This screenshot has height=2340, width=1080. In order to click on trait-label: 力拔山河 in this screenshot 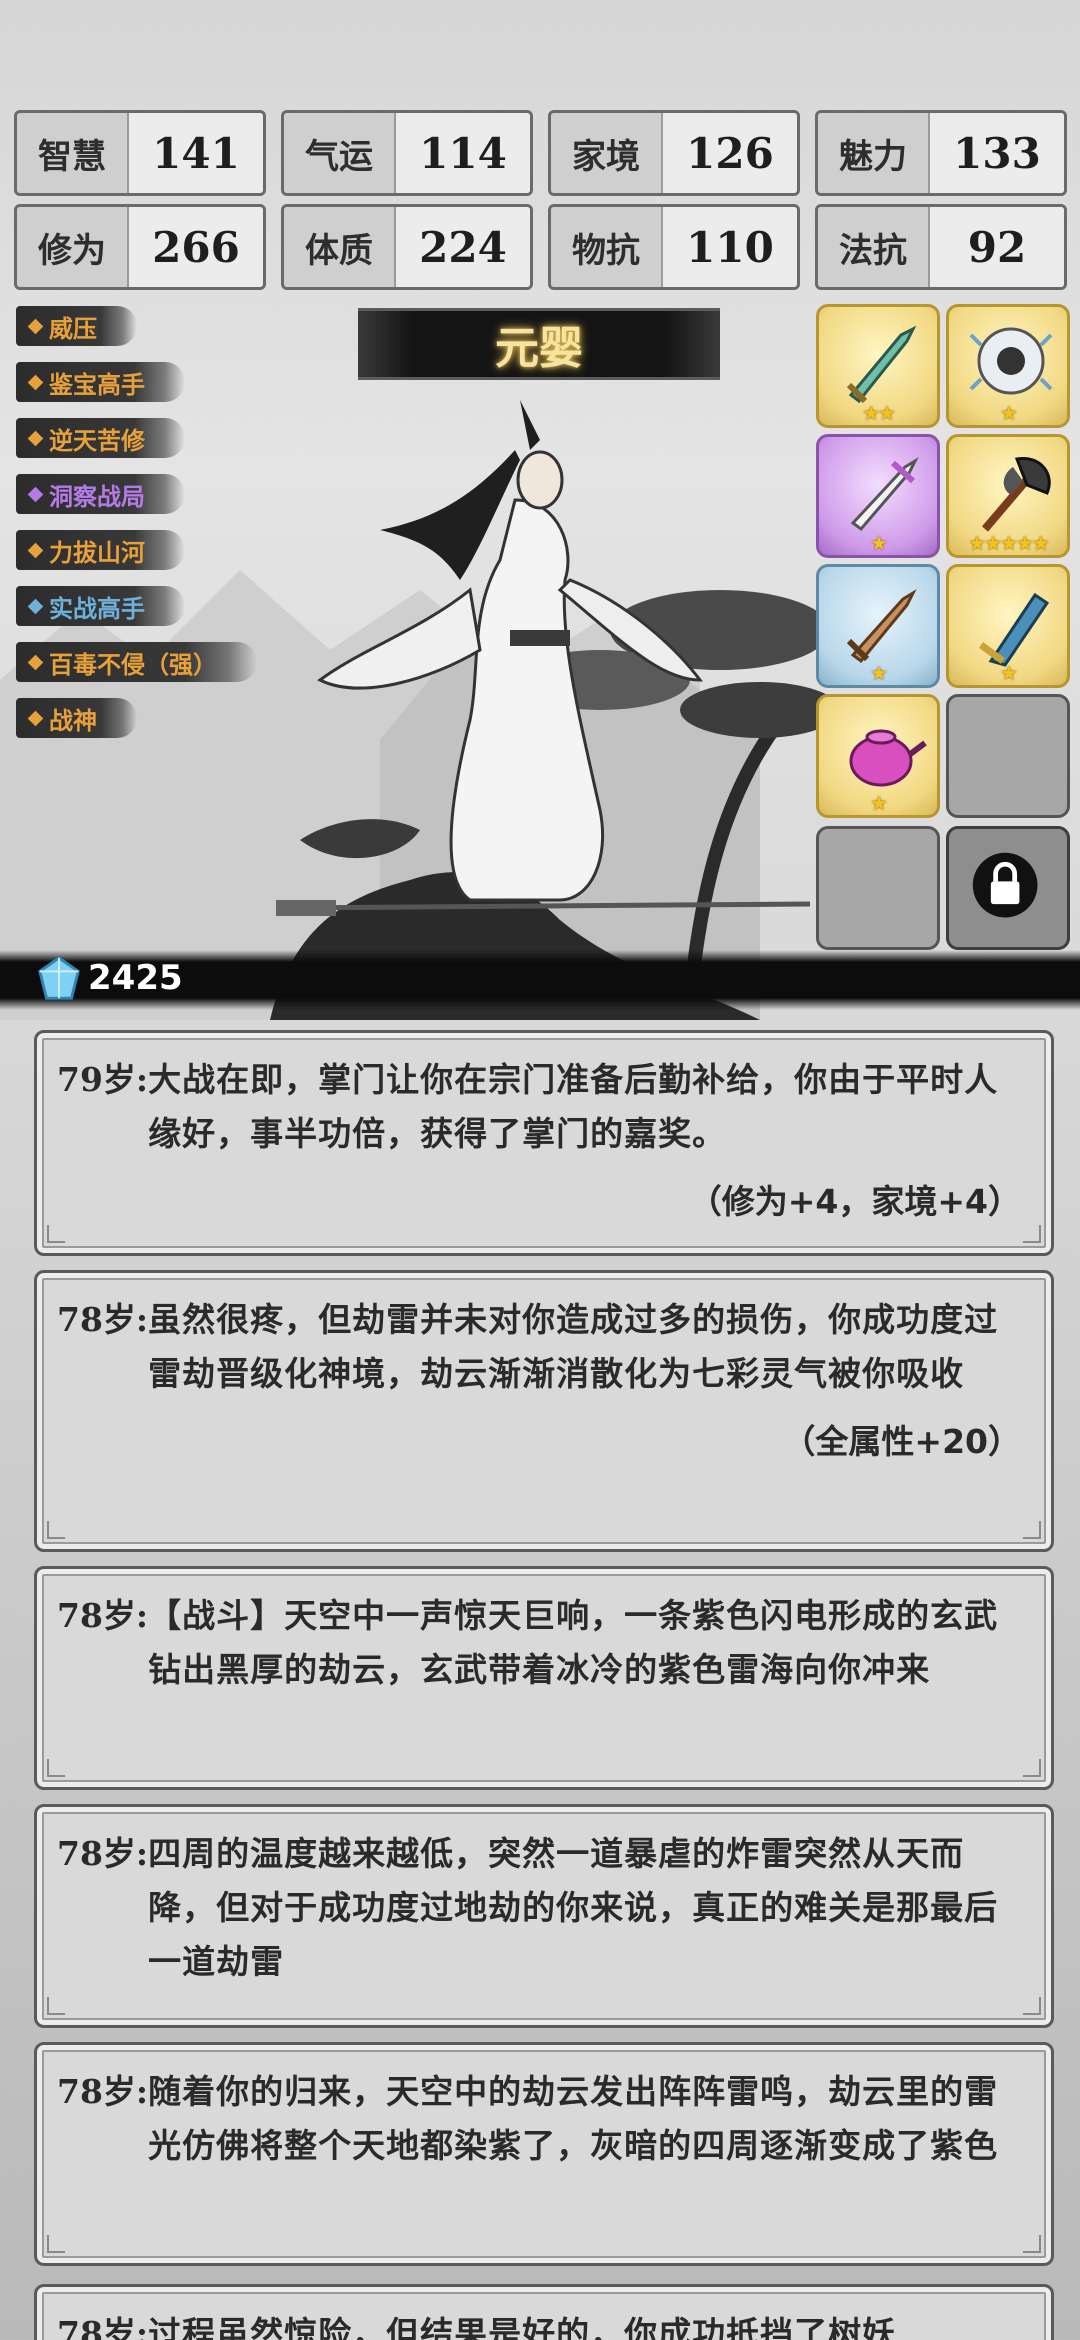, I will do `click(97, 552)`.